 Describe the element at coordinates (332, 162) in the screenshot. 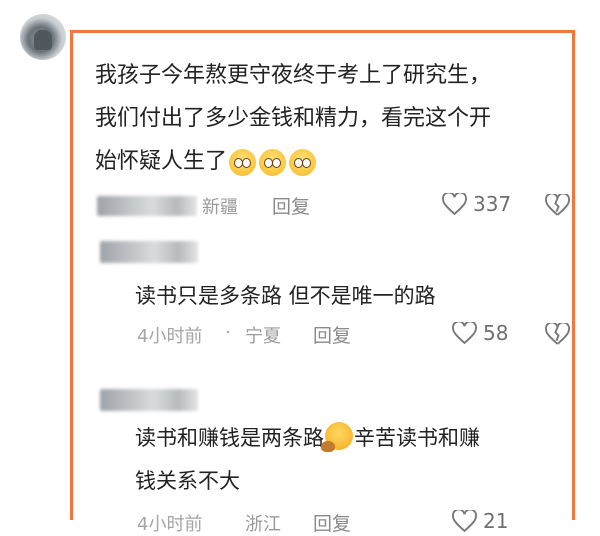

I see `comment-line-with-emoji: 始怀疑人生了` at that location.